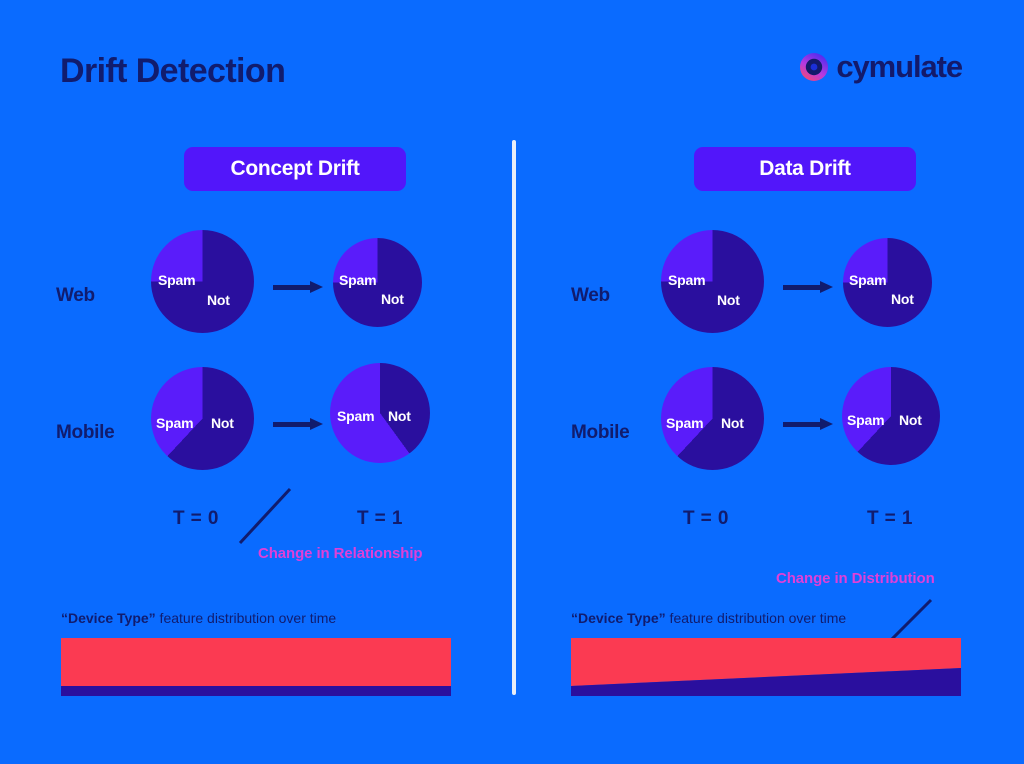  What do you see at coordinates (298, 424) in the screenshot?
I see `arrow-concept-mobile` at bounding box center [298, 424].